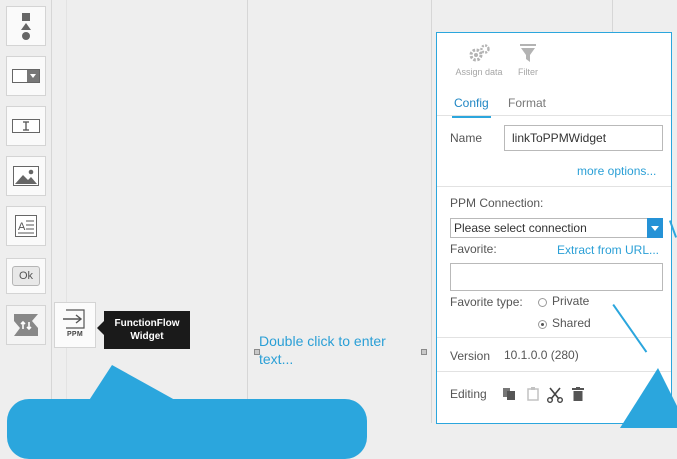 The height and width of the screenshot is (459, 677). I want to click on dropdown-icon, so click(26, 76).